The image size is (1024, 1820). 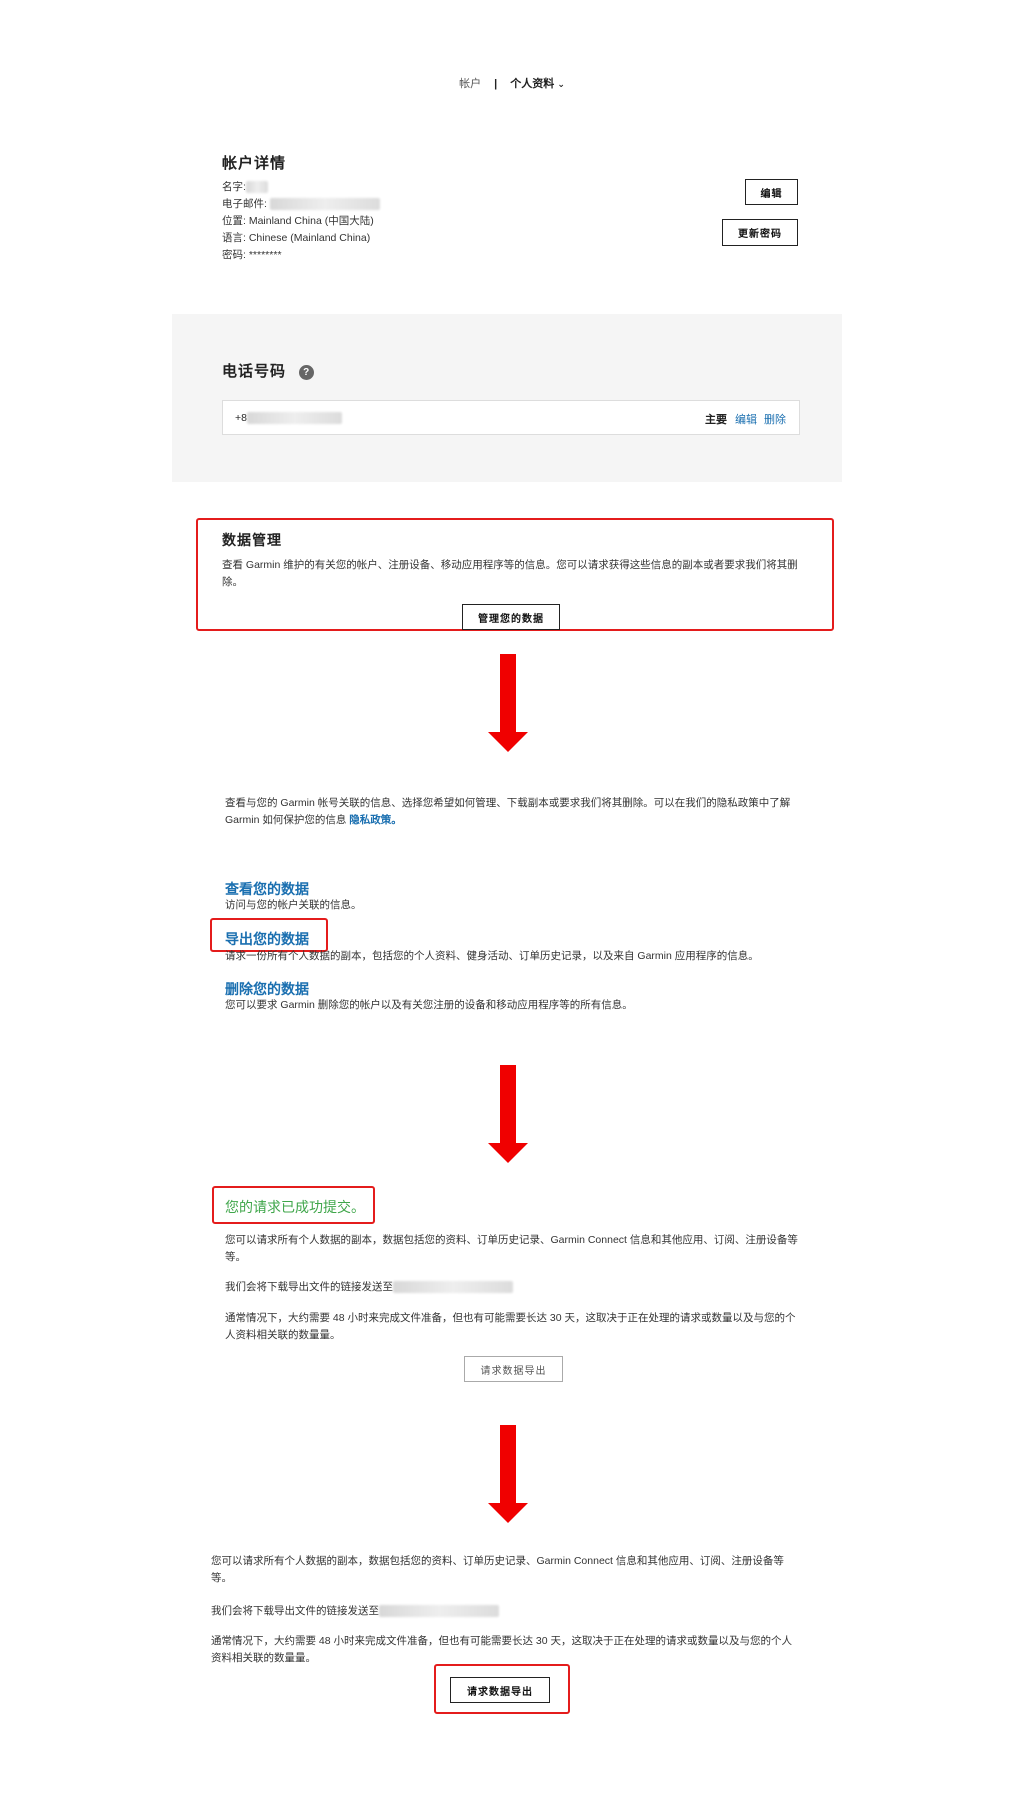 I want to click on phone-primary-label: 主要, so click(x=716, y=420).